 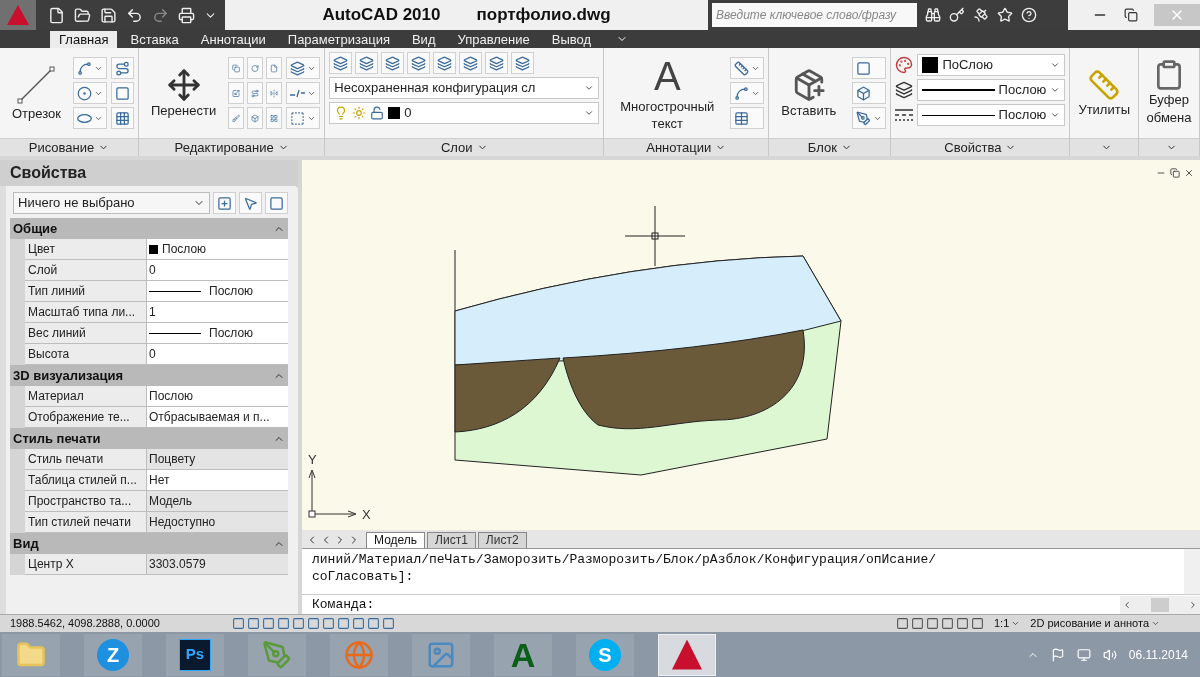 What do you see at coordinates (1007, 623) in the screenshot?
I see `annotation-scale-dropdown: 1:1` at bounding box center [1007, 623].